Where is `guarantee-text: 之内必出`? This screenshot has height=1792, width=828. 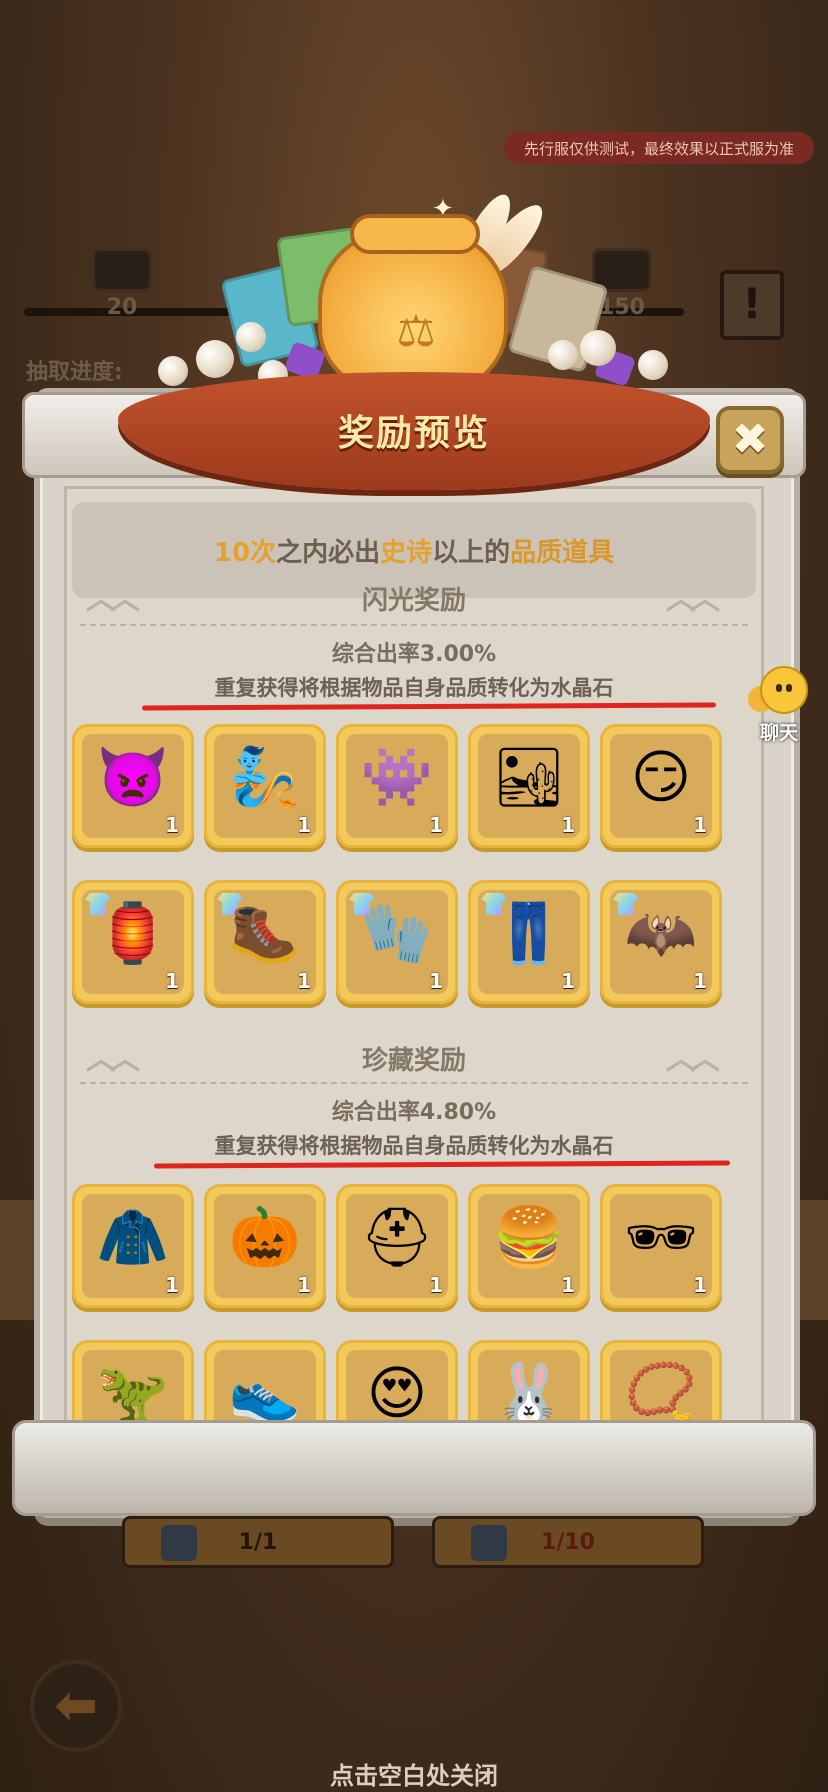
guarantee-text: 之内必出 is located at coordinates (328, 552).